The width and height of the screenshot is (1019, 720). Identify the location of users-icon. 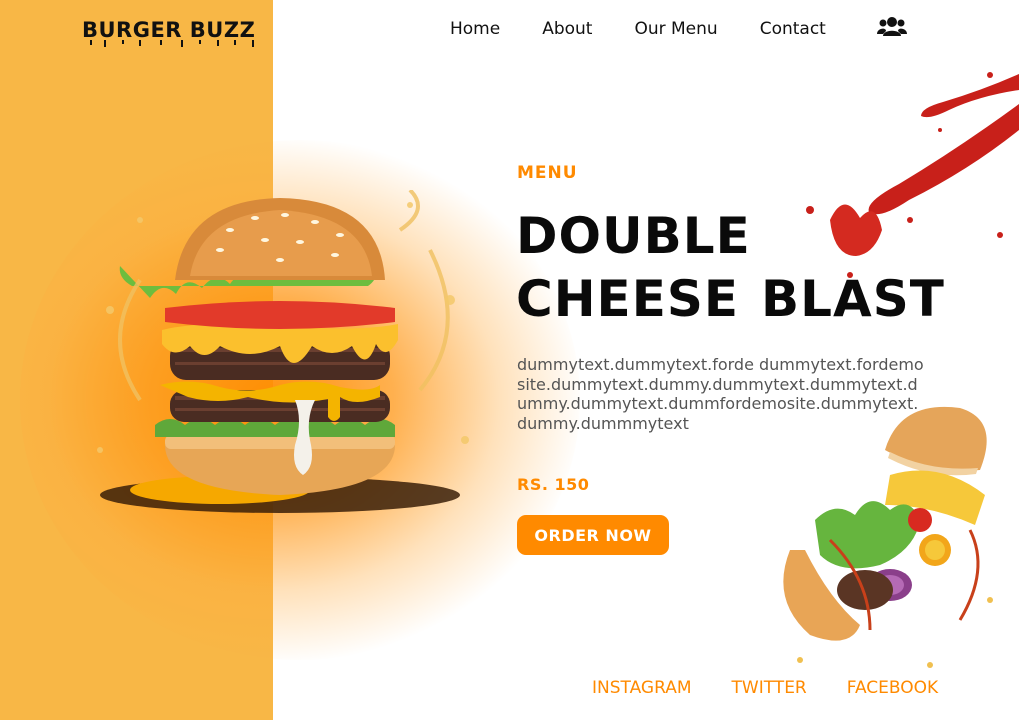
(892, 27).